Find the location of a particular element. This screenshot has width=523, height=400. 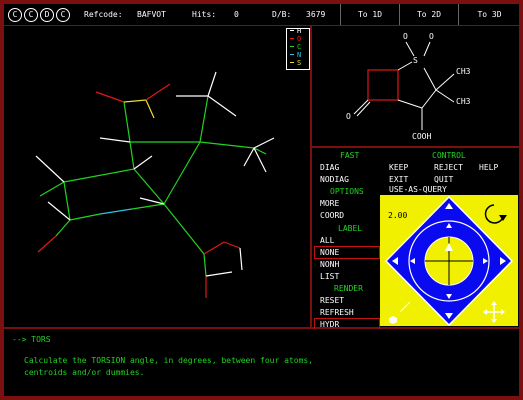

atom-label-cooh: COOH is located at coordinates (422, 136).